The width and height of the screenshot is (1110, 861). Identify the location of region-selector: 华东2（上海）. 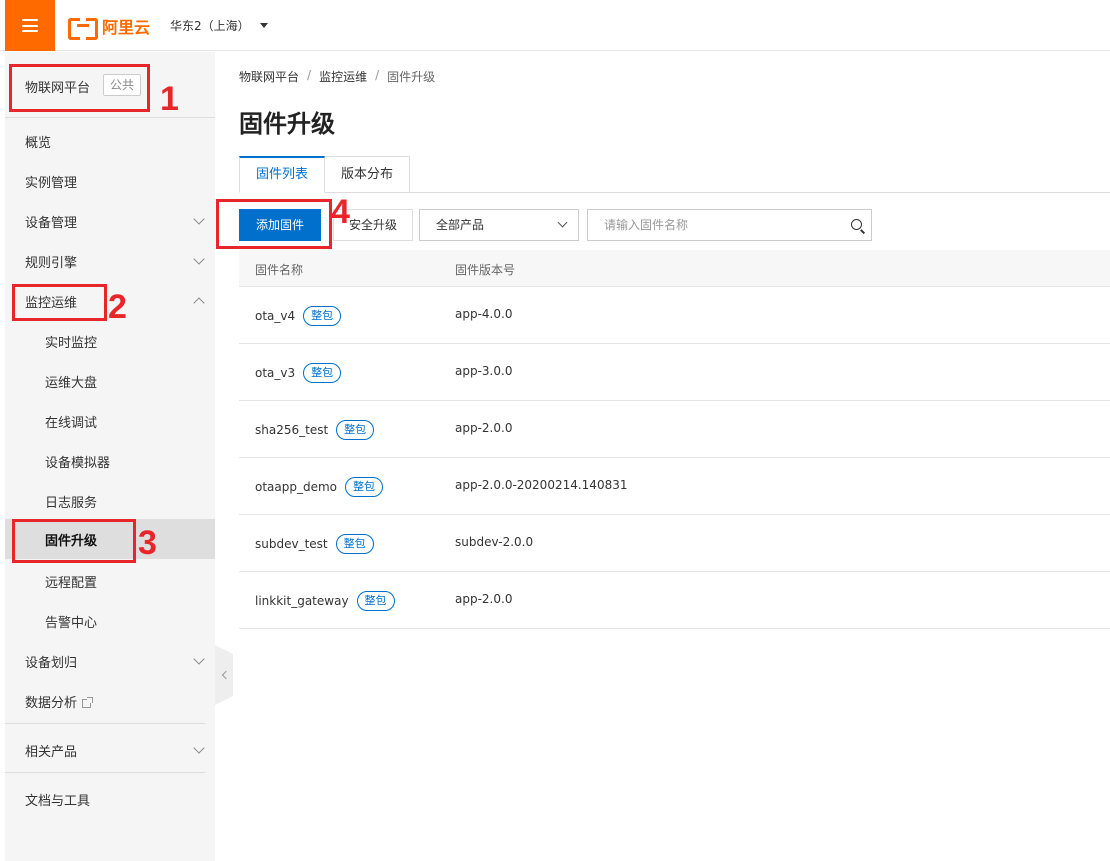
(219, 25).